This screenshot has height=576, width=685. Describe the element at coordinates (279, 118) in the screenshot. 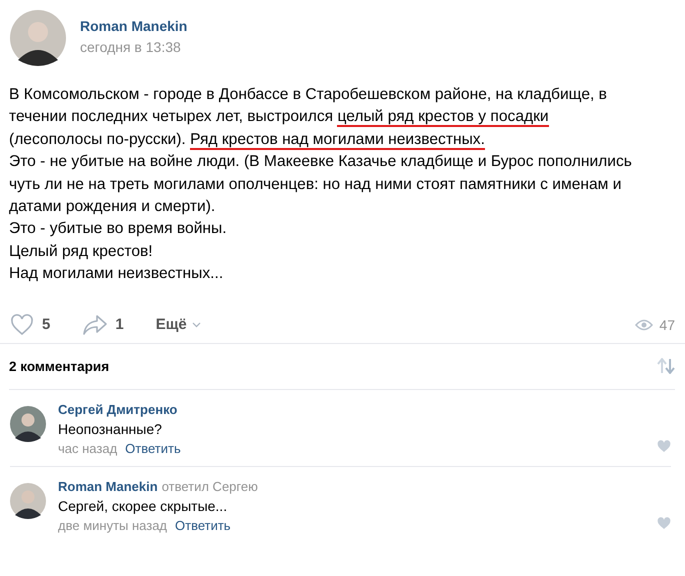

I see `post-text-line: течении последних четырех лет, выстроился целый ряд крестов у посадки` at that location.